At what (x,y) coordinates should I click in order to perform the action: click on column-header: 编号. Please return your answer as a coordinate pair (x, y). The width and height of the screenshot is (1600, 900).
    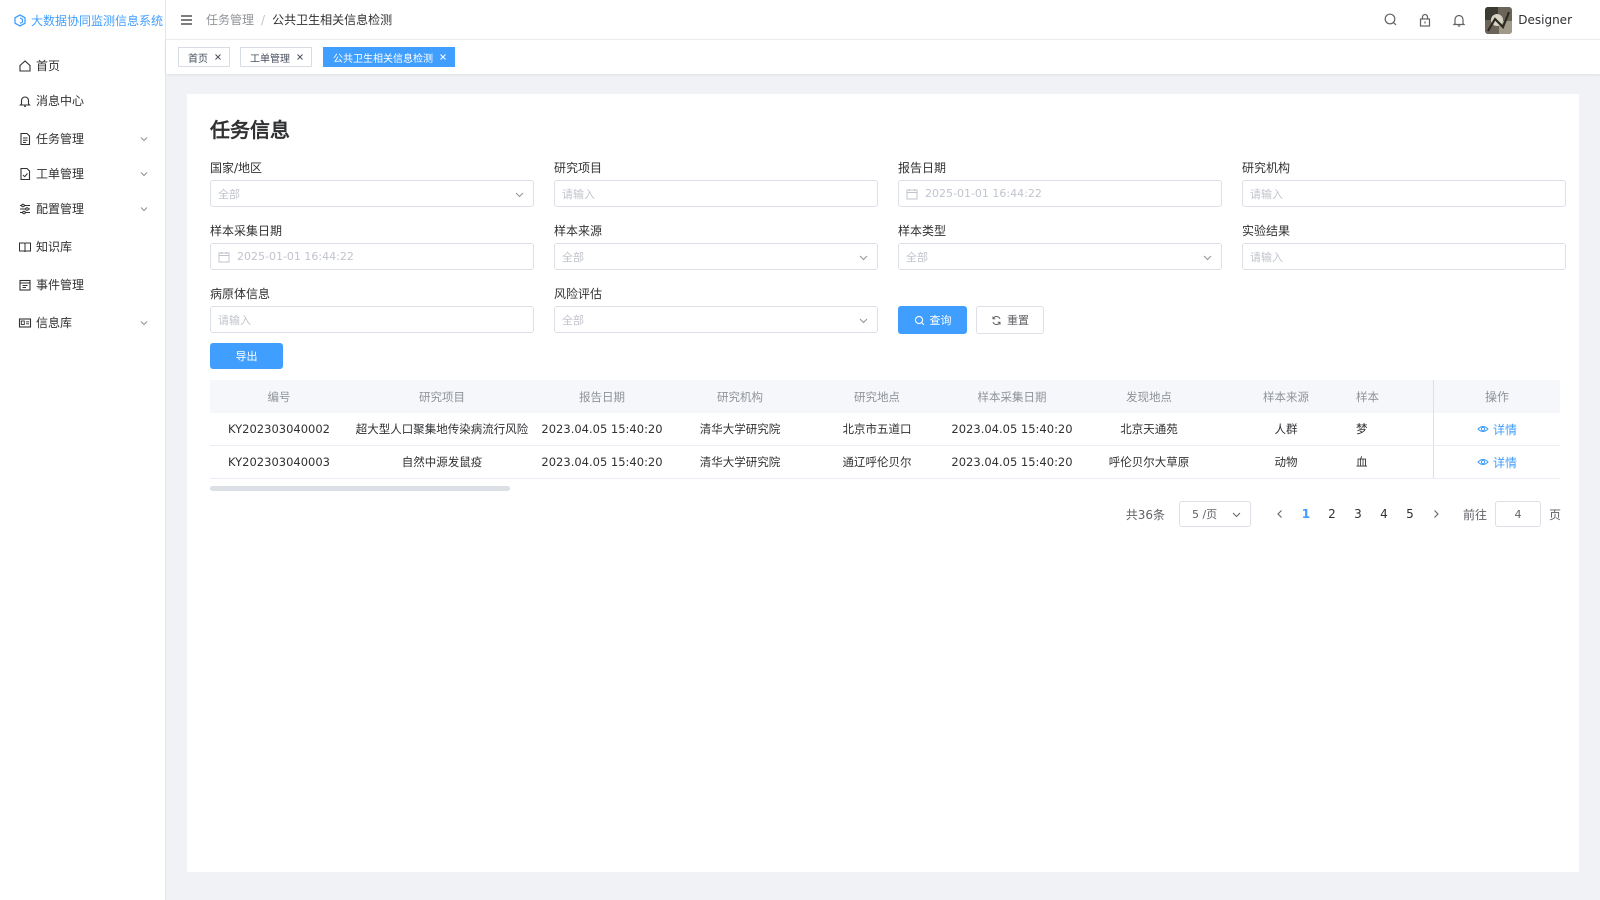
    Looking at the image, I should click on (279, 396).